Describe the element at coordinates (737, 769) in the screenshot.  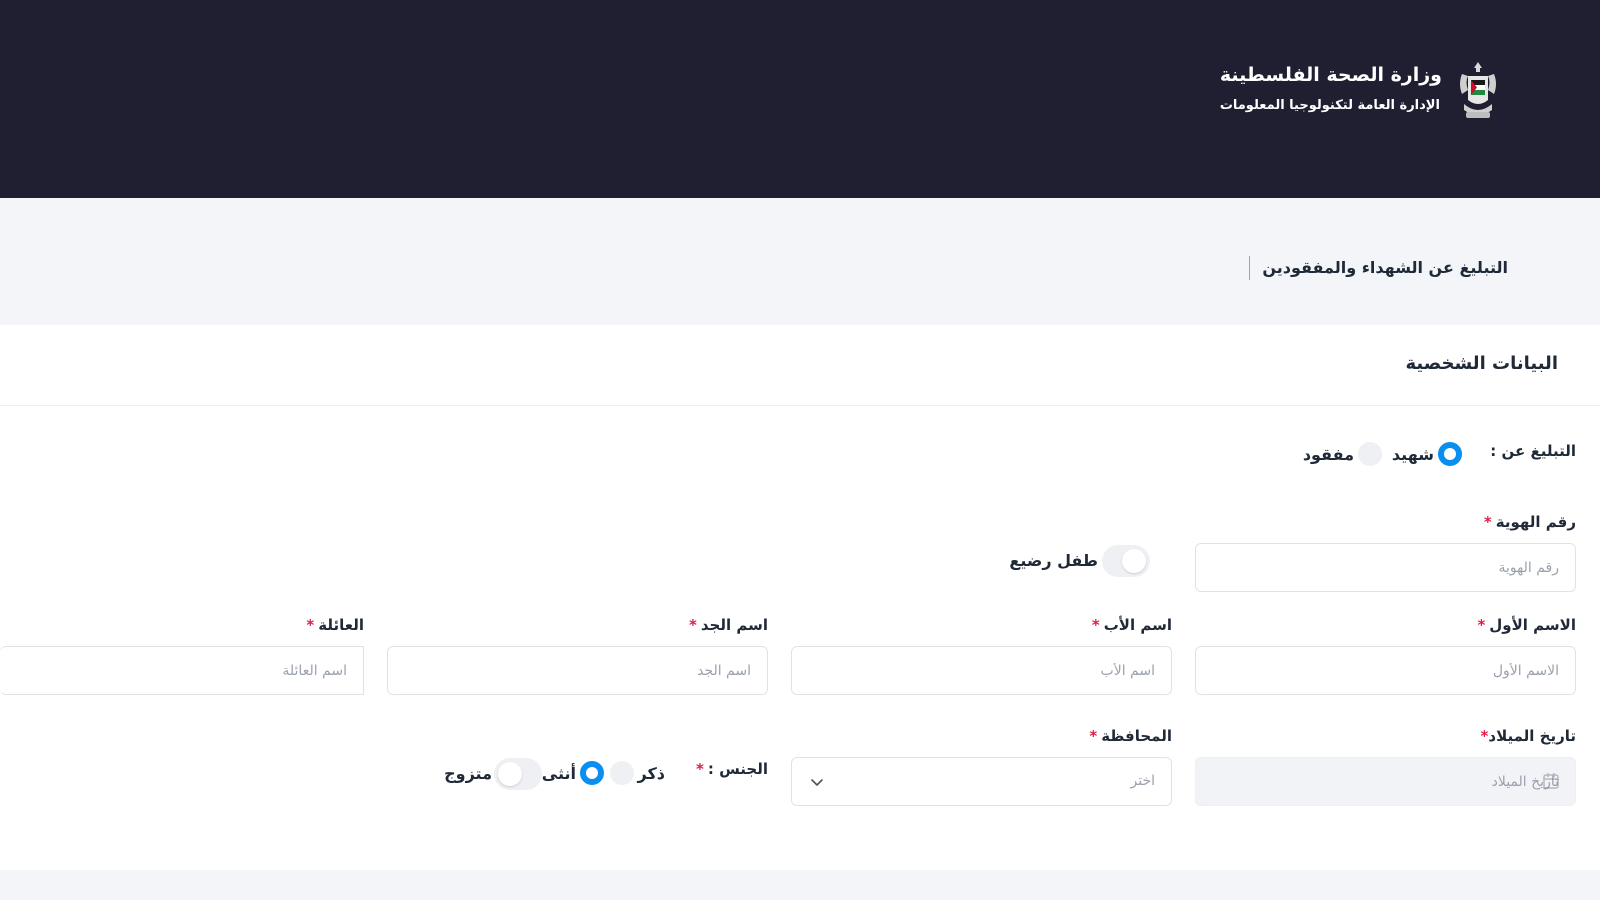
I see `gender-label-text: الجنس :` at that location.